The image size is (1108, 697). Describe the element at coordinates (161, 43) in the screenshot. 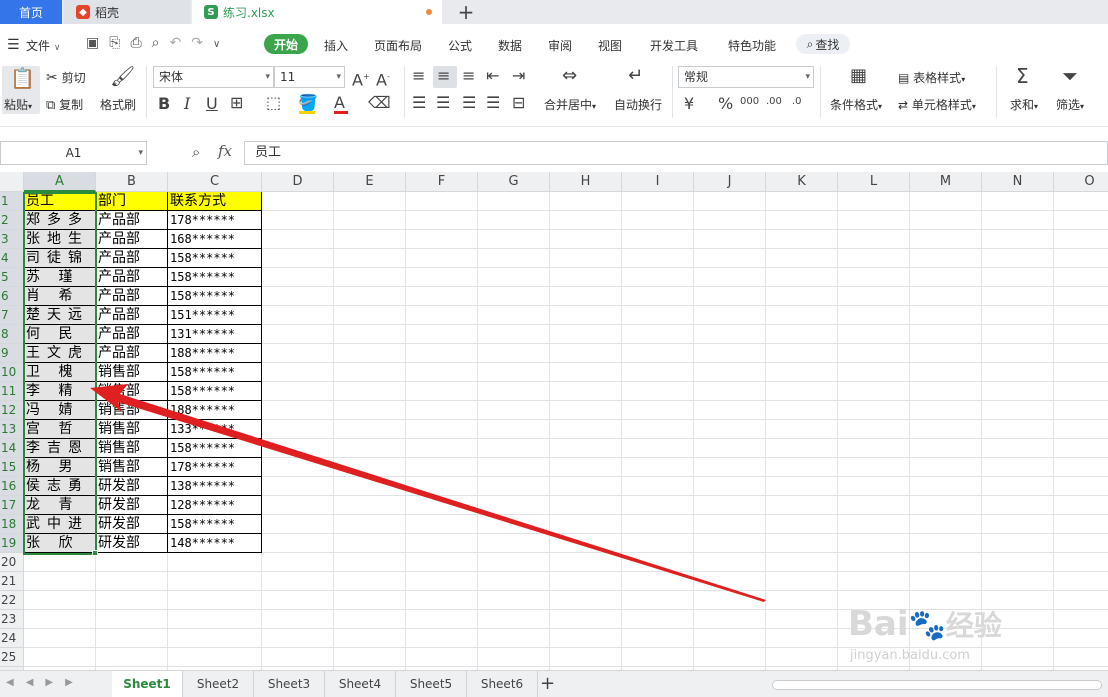

I see `preview-icon: ⌕` at that location.